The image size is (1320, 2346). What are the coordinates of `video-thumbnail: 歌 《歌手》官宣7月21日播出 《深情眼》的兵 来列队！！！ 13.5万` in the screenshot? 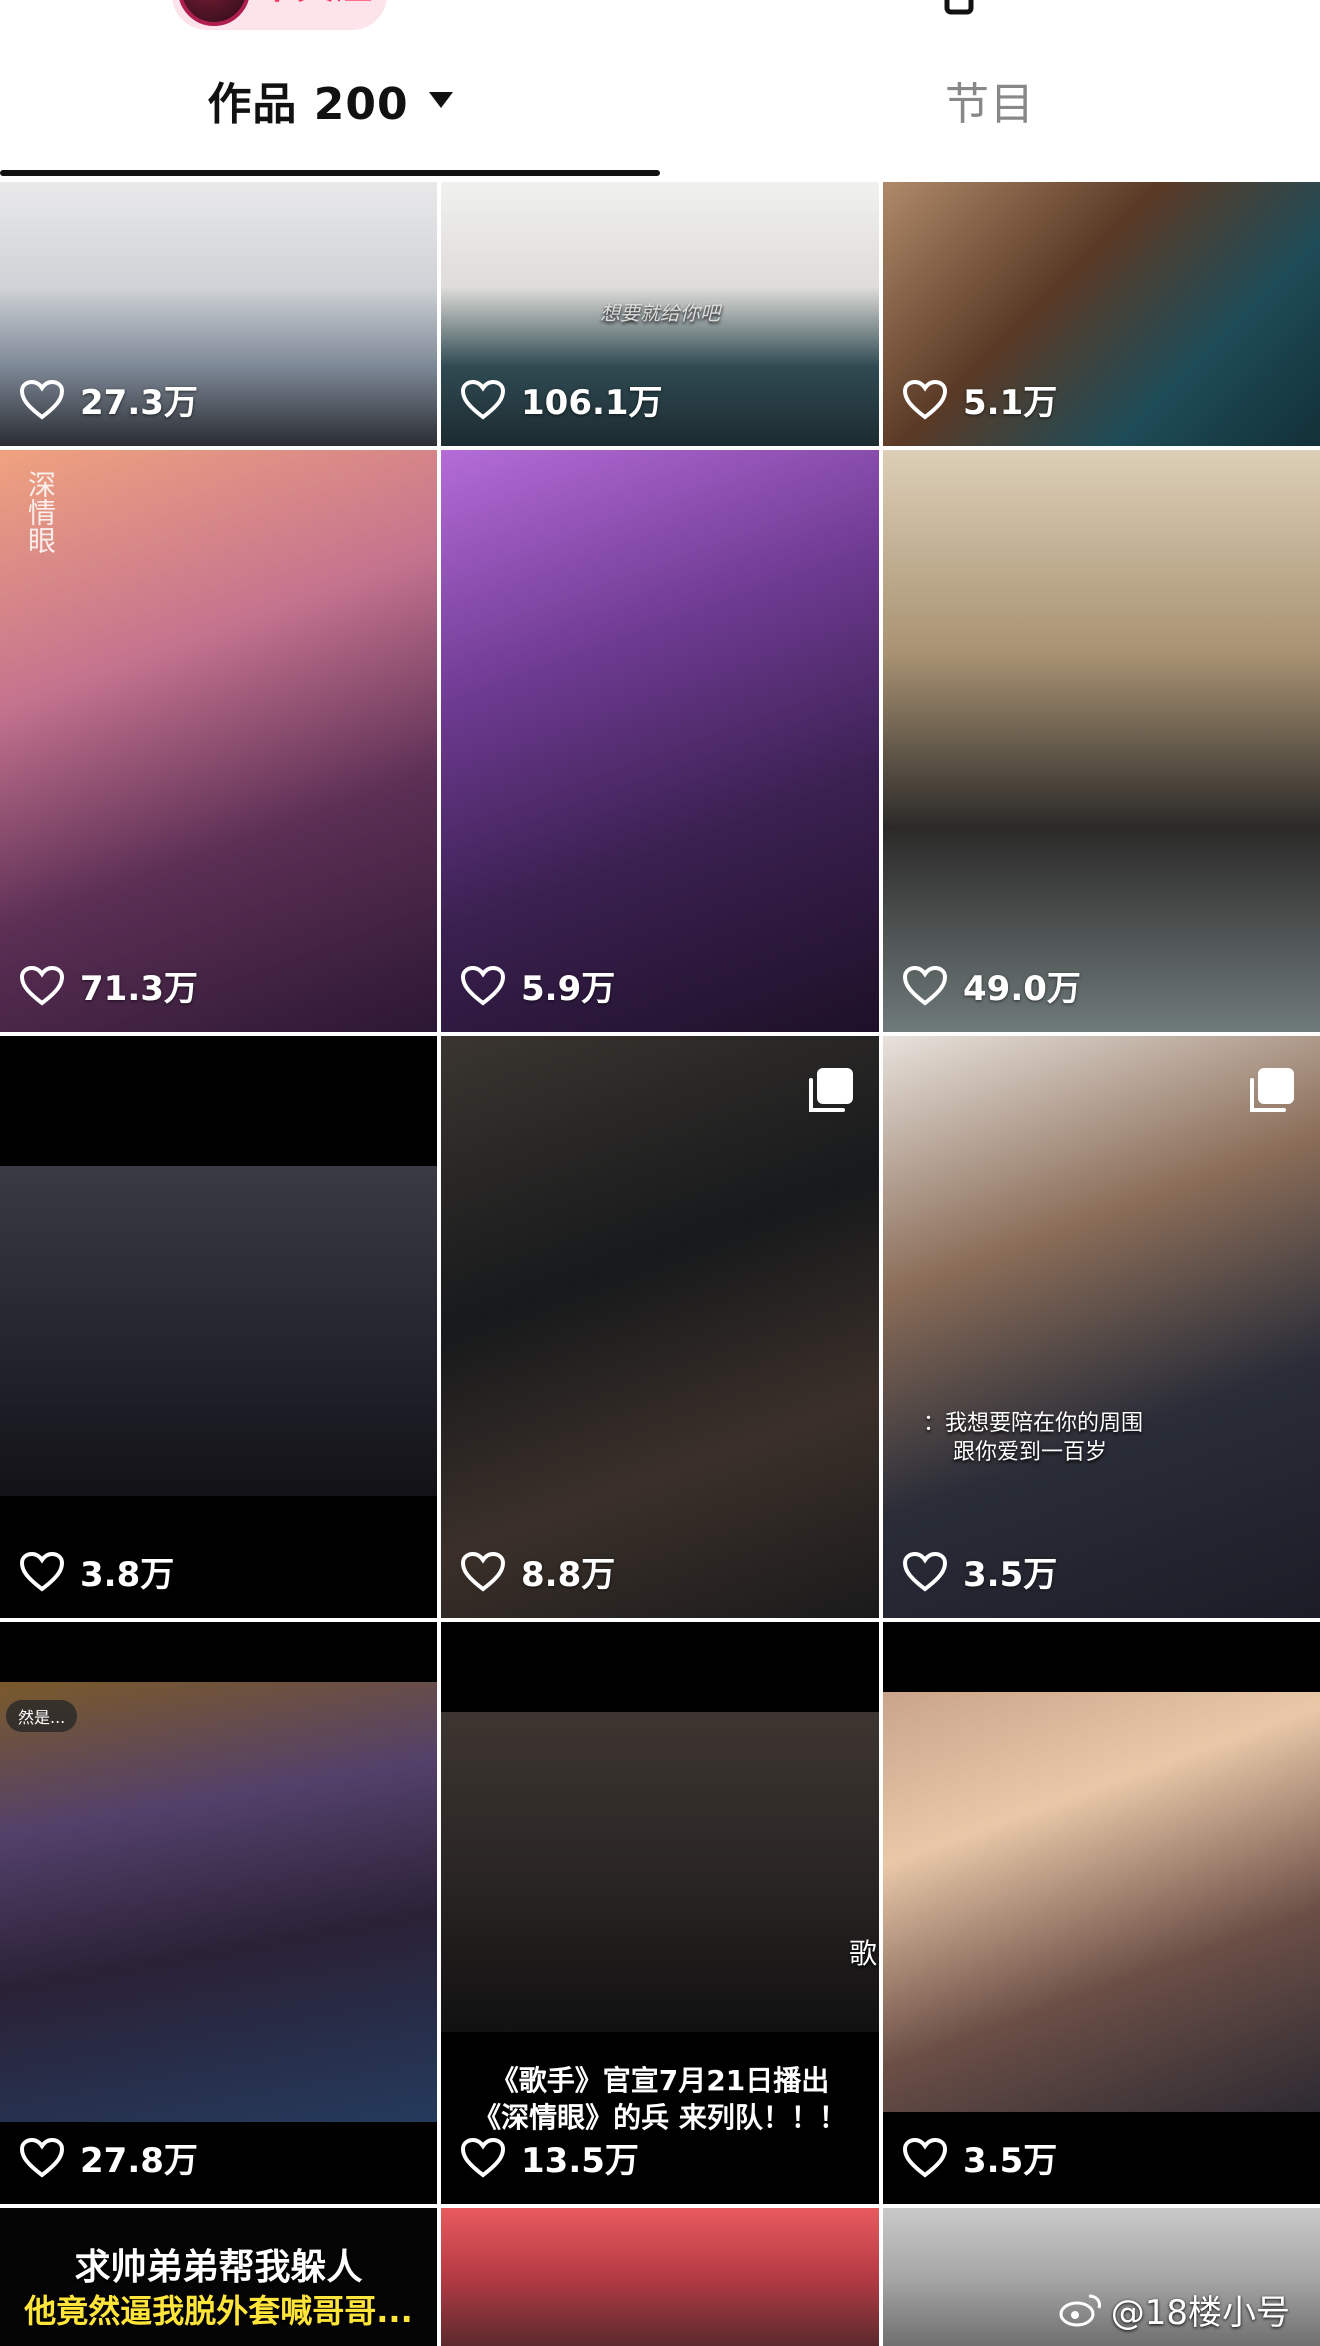 It's located at (660, 1913).